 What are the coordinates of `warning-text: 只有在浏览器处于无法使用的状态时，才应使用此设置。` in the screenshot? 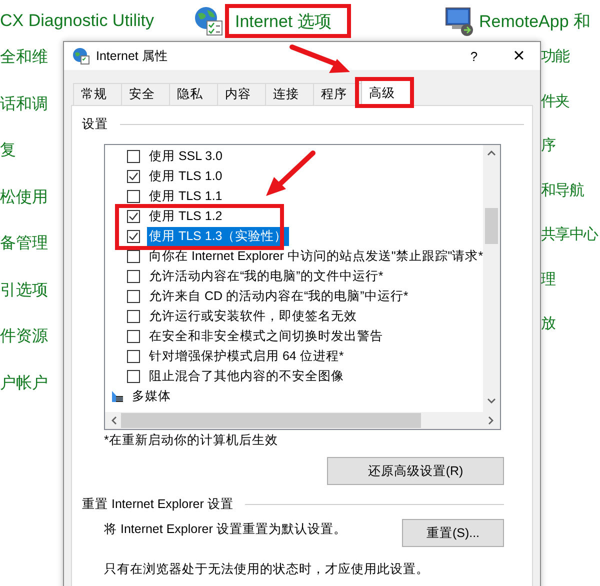 It's located at (267, 569).